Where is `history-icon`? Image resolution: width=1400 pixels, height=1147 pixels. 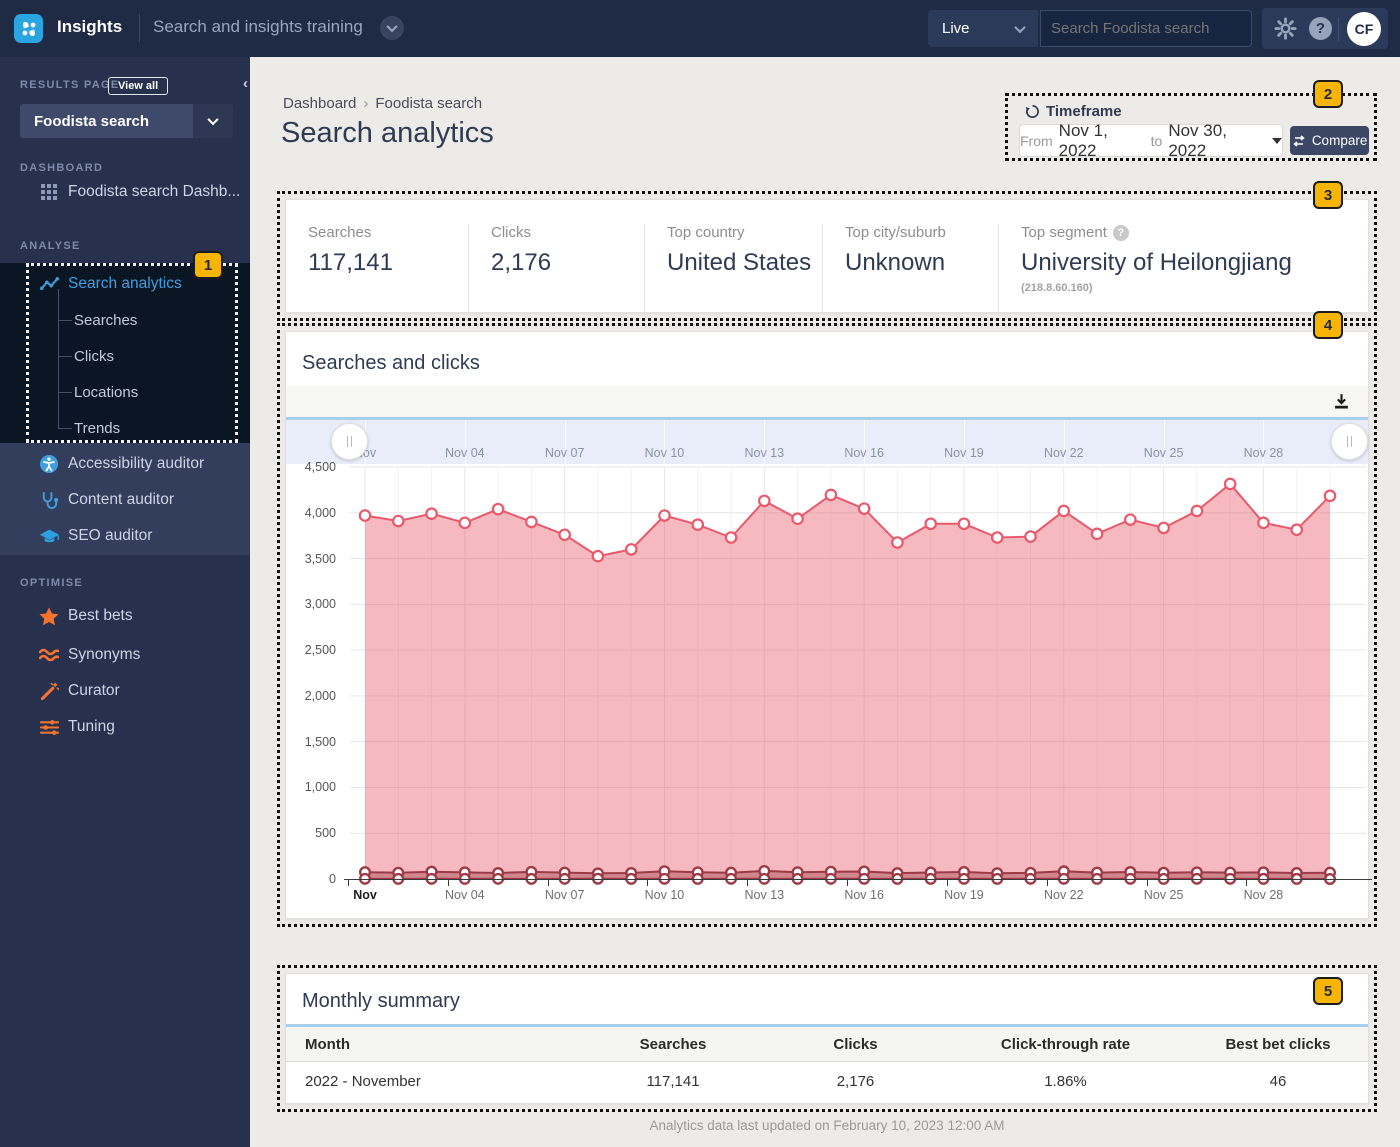 history-icon is located at coordinates (1032, 111).